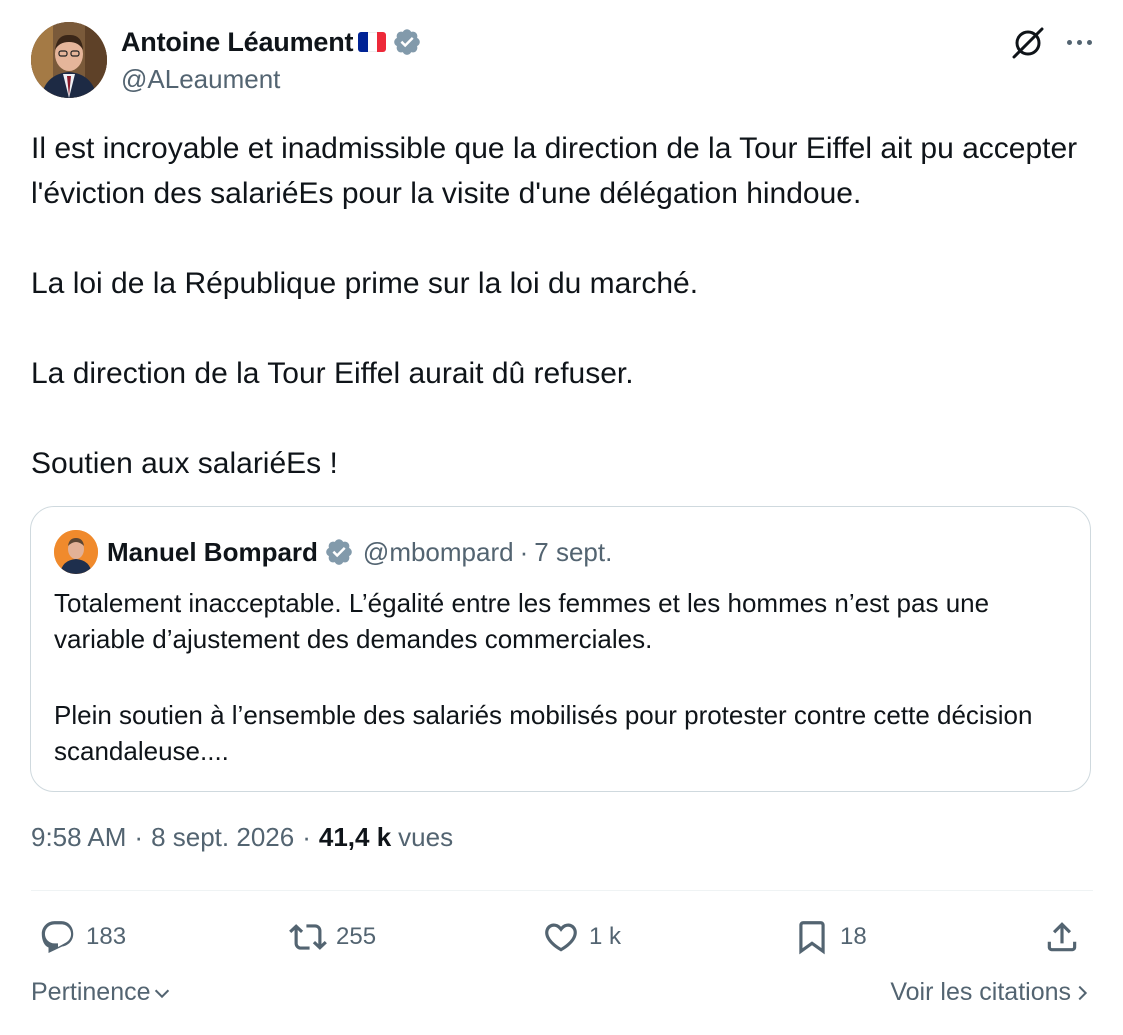 Image resolution: width=1123 pixels, height=1035 pixels. What do you see at coordinates (581, 937) in the screenshot?
I see `like-button: 1 k` at bounding box center [581, 937].